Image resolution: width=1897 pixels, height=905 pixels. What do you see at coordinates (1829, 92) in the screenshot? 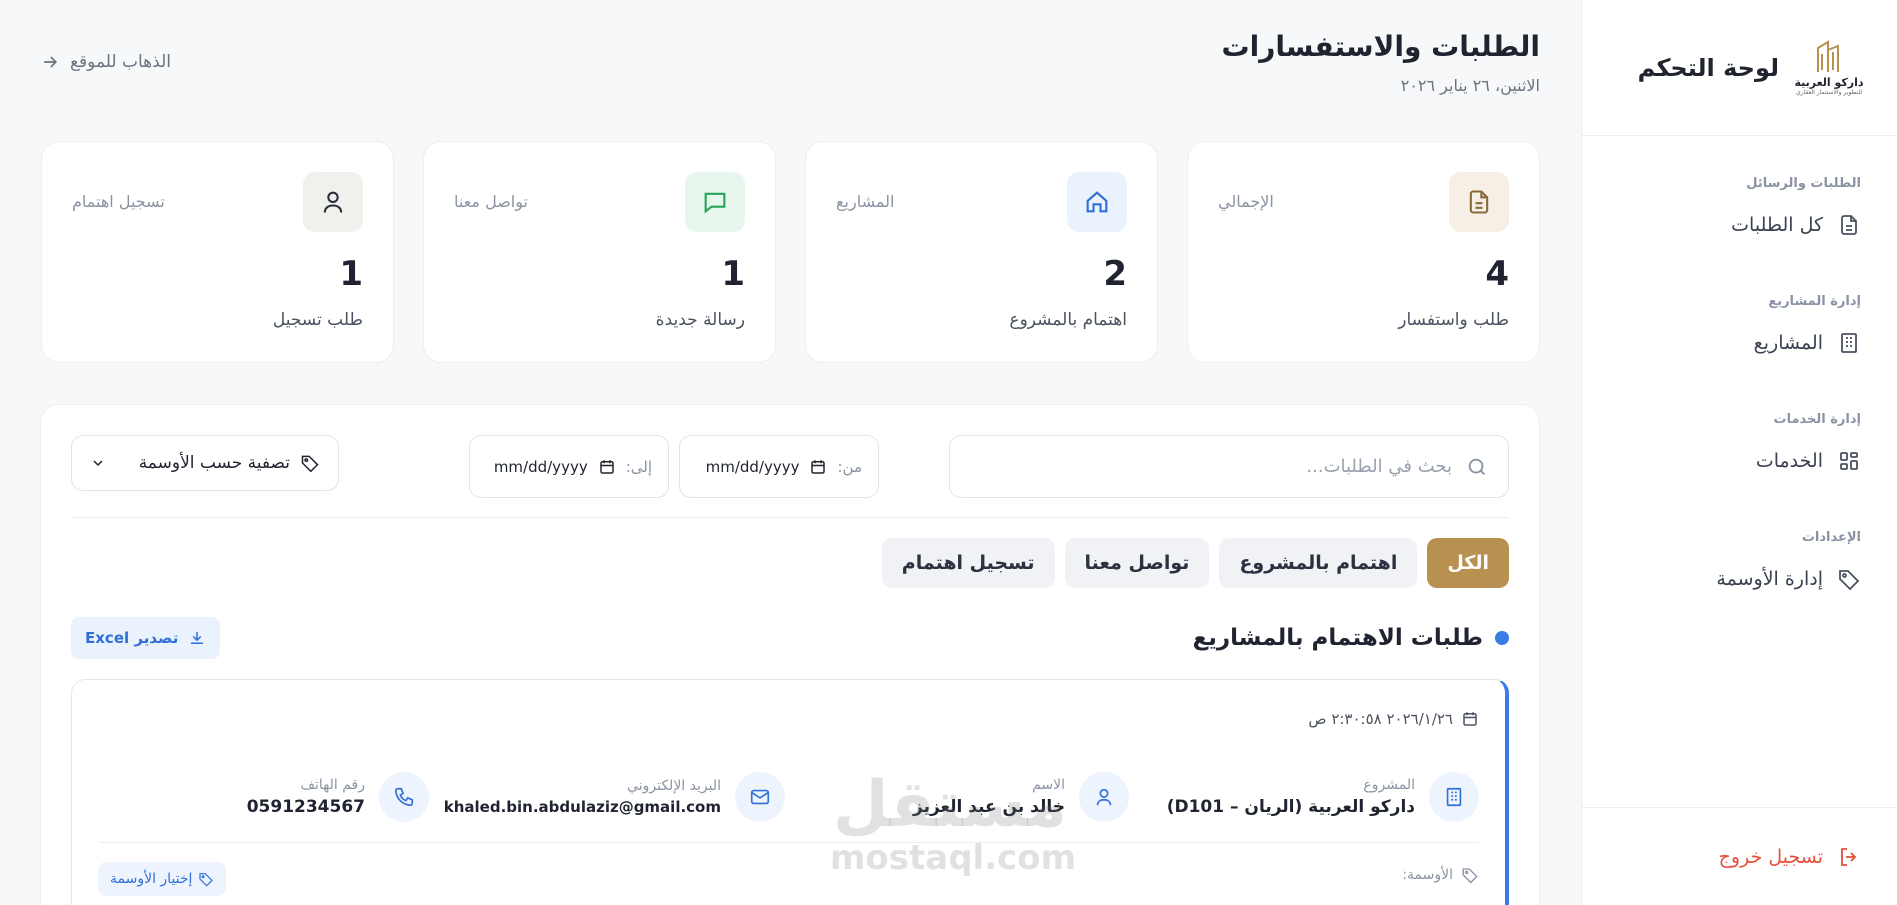
I see `logo-subtitle: للتطوير والاستثمار العقاري` at bounding box center [1829, 92].